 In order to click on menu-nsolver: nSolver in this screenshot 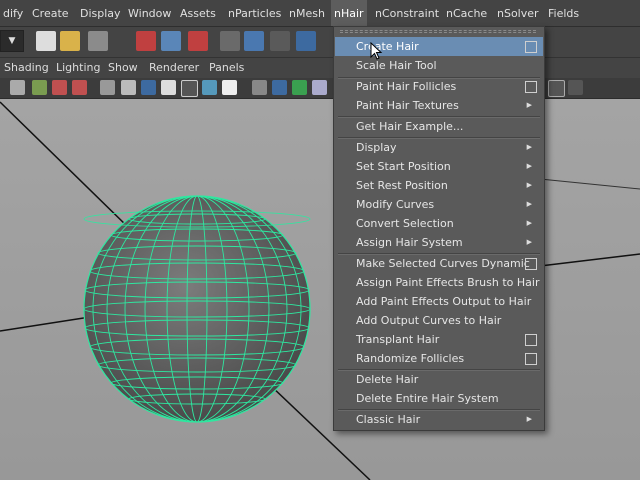, I will do `click(518, 13)`.